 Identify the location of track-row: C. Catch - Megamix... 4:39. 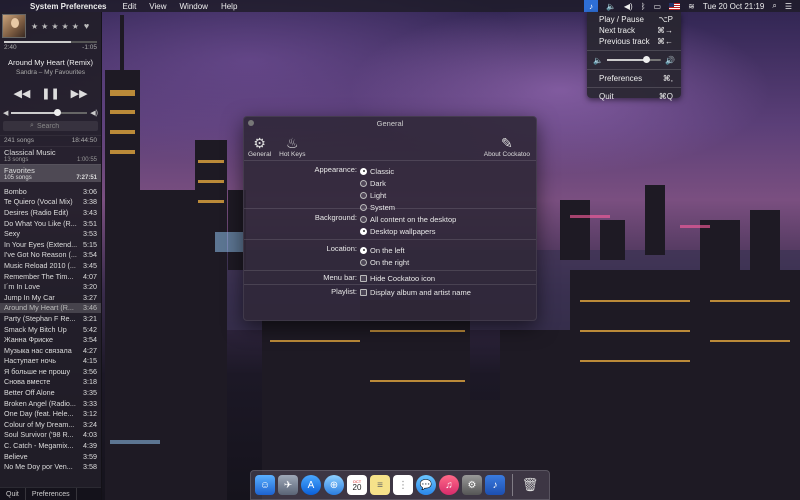
(50, 445).